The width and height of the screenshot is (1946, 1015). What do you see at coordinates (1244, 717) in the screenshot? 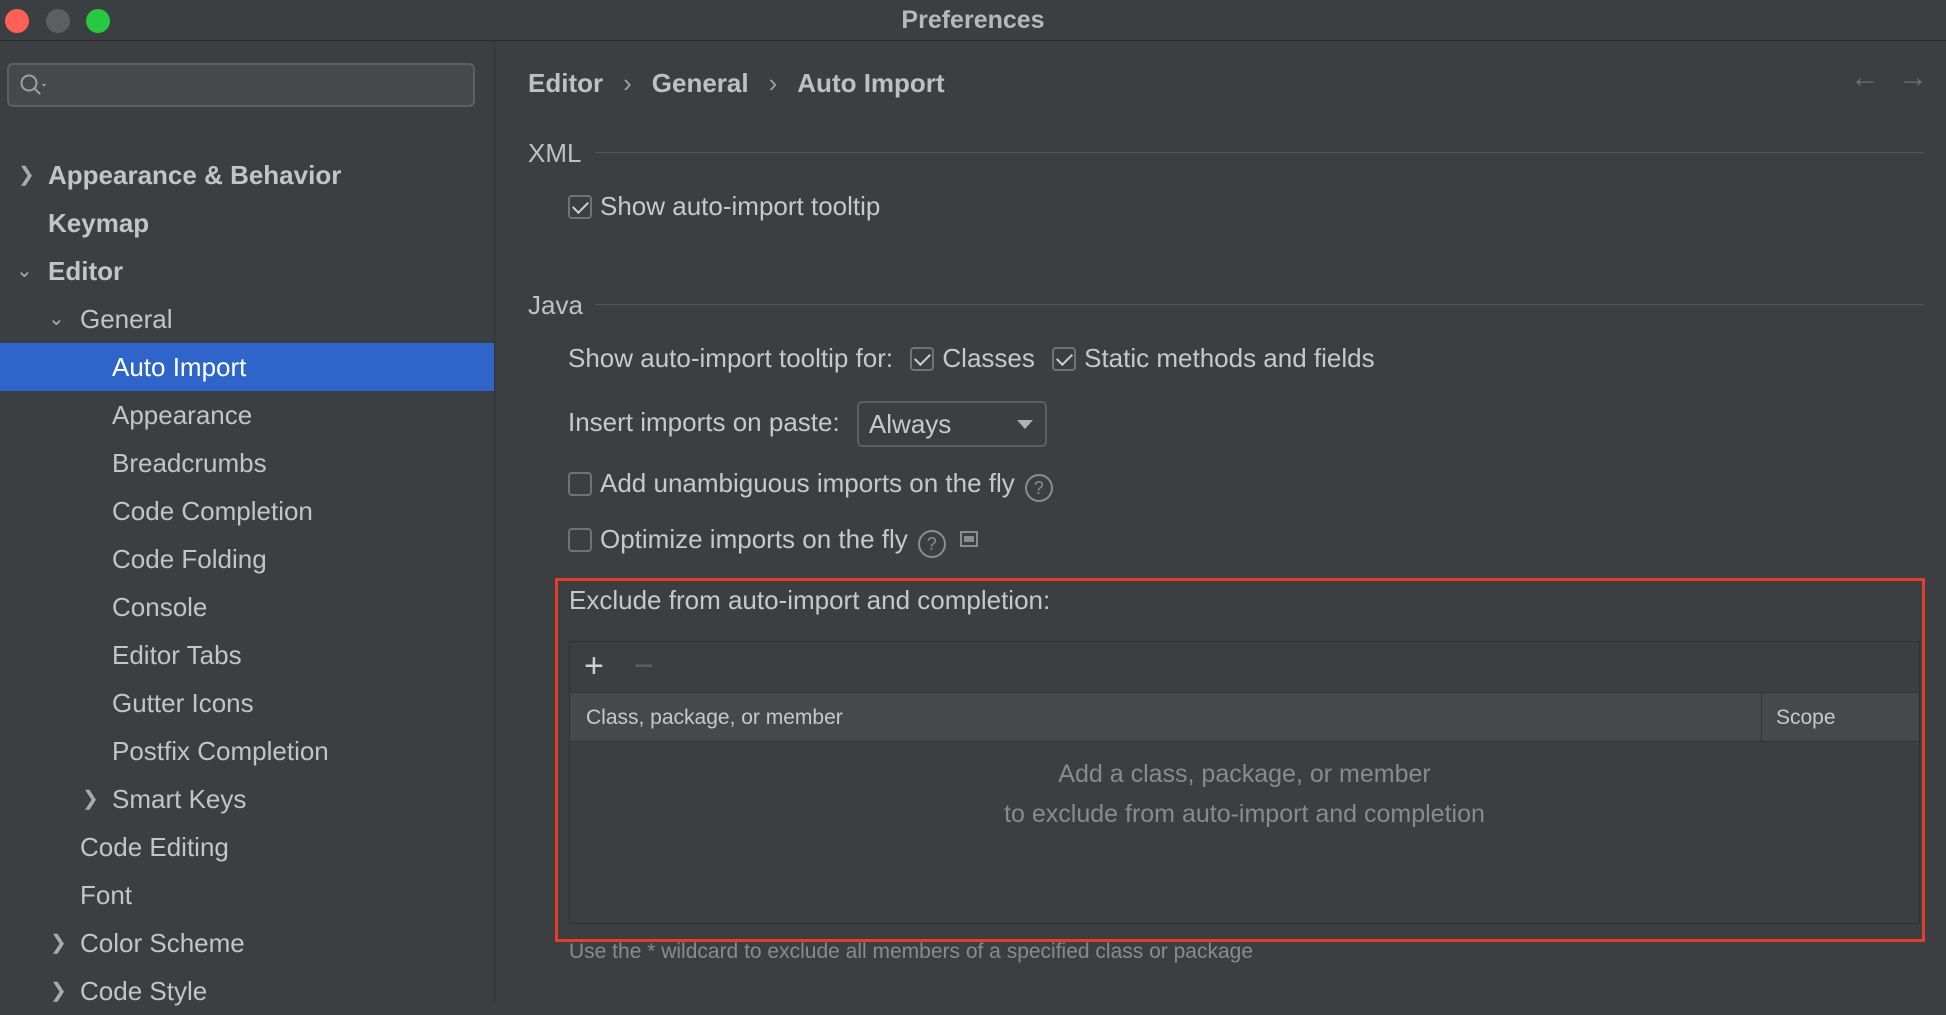
I see `table-header: Class, package, or member Scope` at bounding box center [1244, 717].